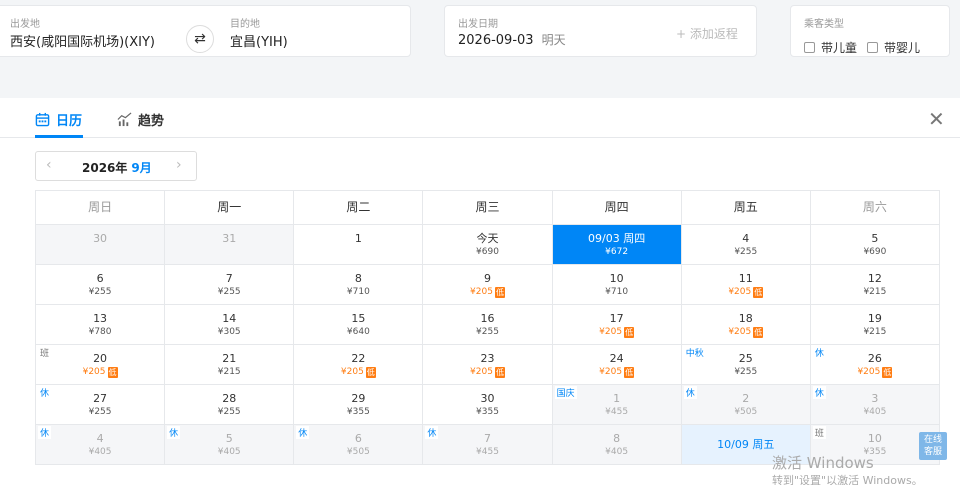 This screenshot has height=485, width=960. Describe the element at coordinates (229, 438) in the screenshot. I see `day-number: 5` at that location.